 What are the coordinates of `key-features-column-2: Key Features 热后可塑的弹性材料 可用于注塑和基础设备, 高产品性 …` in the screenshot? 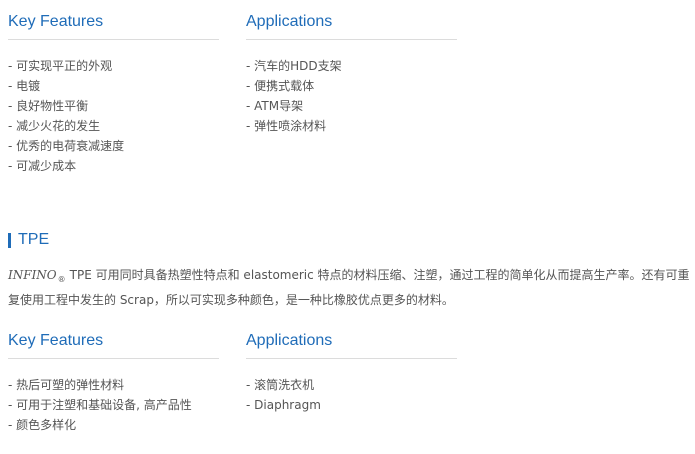 It's located at (113, 383).